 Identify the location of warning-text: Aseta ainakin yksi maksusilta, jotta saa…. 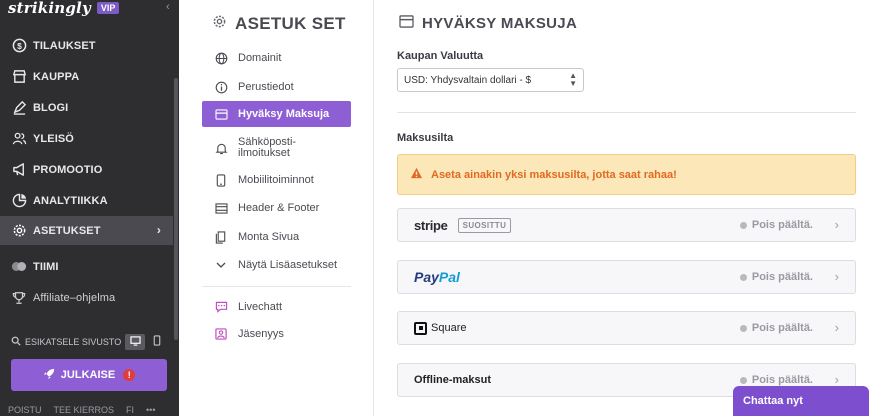
(554, 174).